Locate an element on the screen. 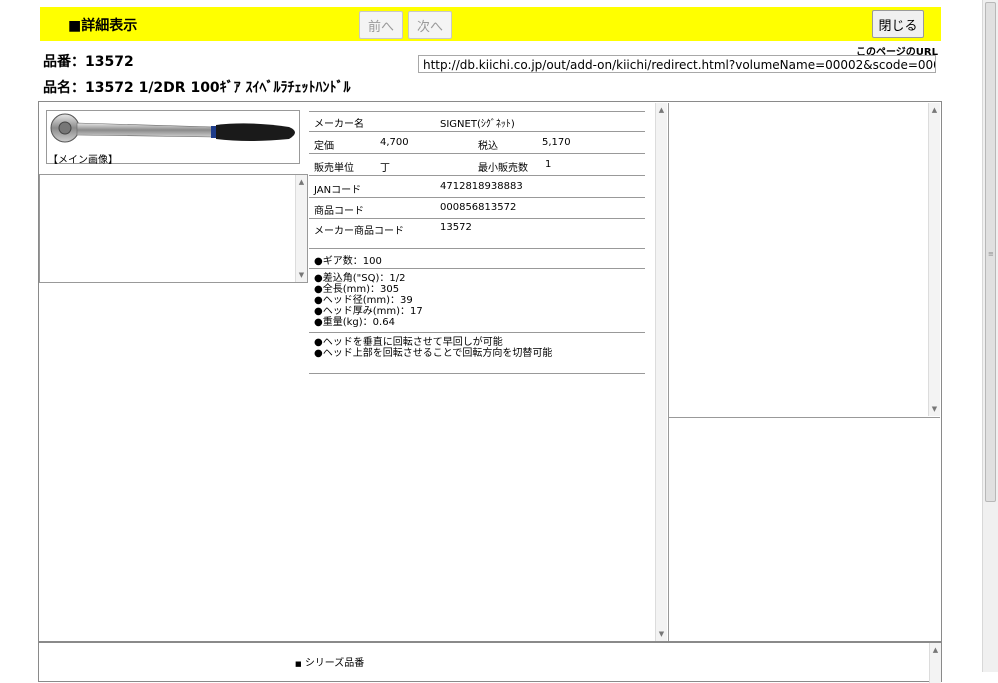 This screenshot has height=683, width=998. window-scrollbar: ≡ is located at coordinates (990, 336).